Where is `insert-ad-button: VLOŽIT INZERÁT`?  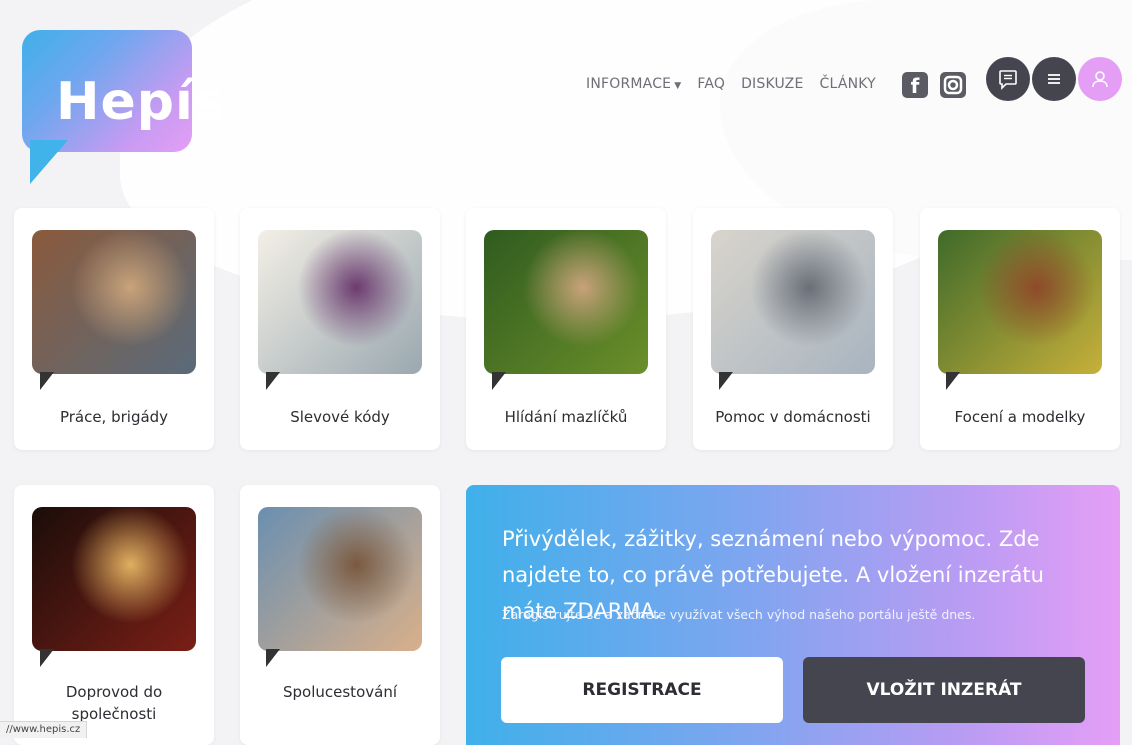 insert-ad-button: VLOŽIT INZERÁT is located at coordinates (944, 690).